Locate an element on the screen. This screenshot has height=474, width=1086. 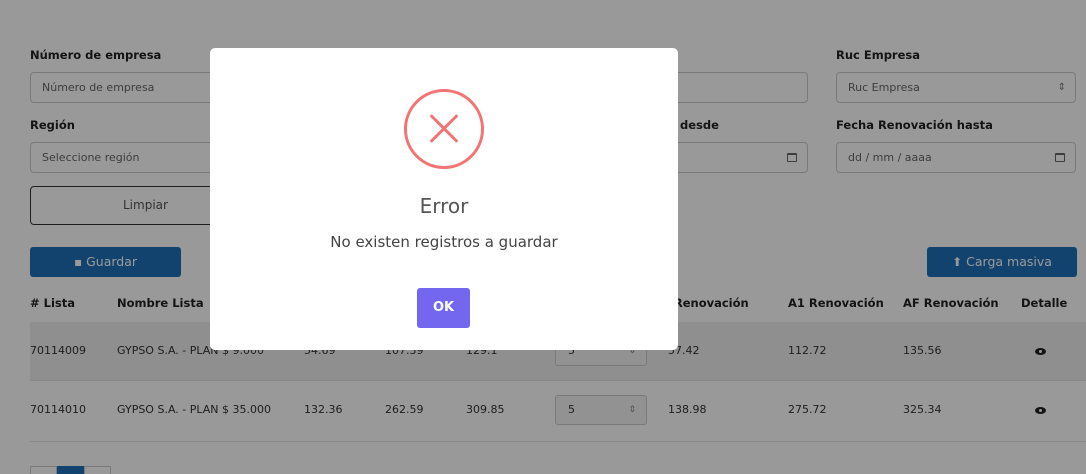
error-x-icon is located at coordinates (444, 129).